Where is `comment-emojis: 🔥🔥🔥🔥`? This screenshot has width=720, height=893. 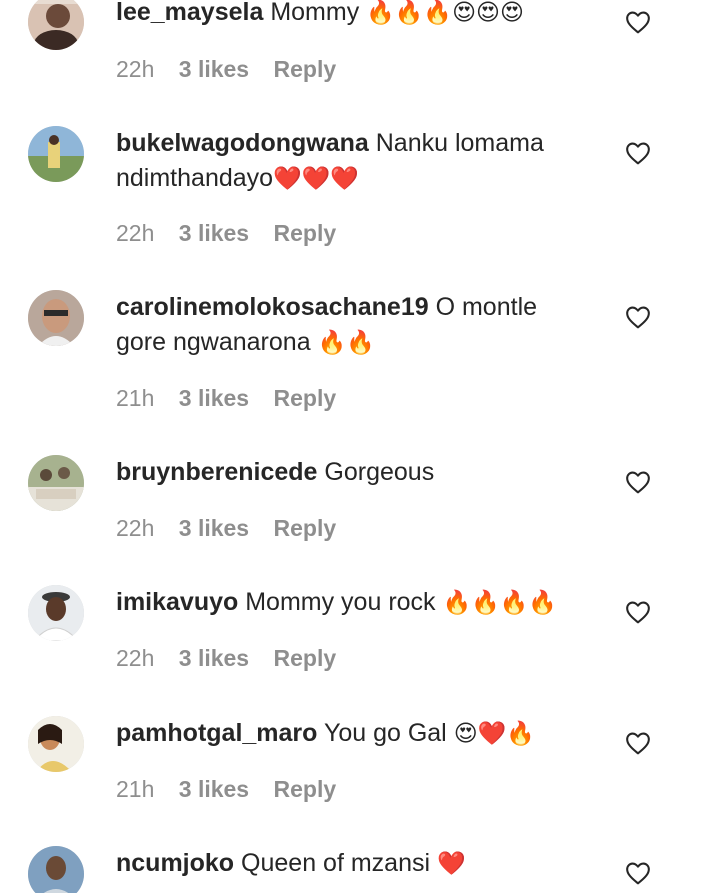
comment-emojis: 🔥🔥🔥🔥 is located at coordinates (500, 603).